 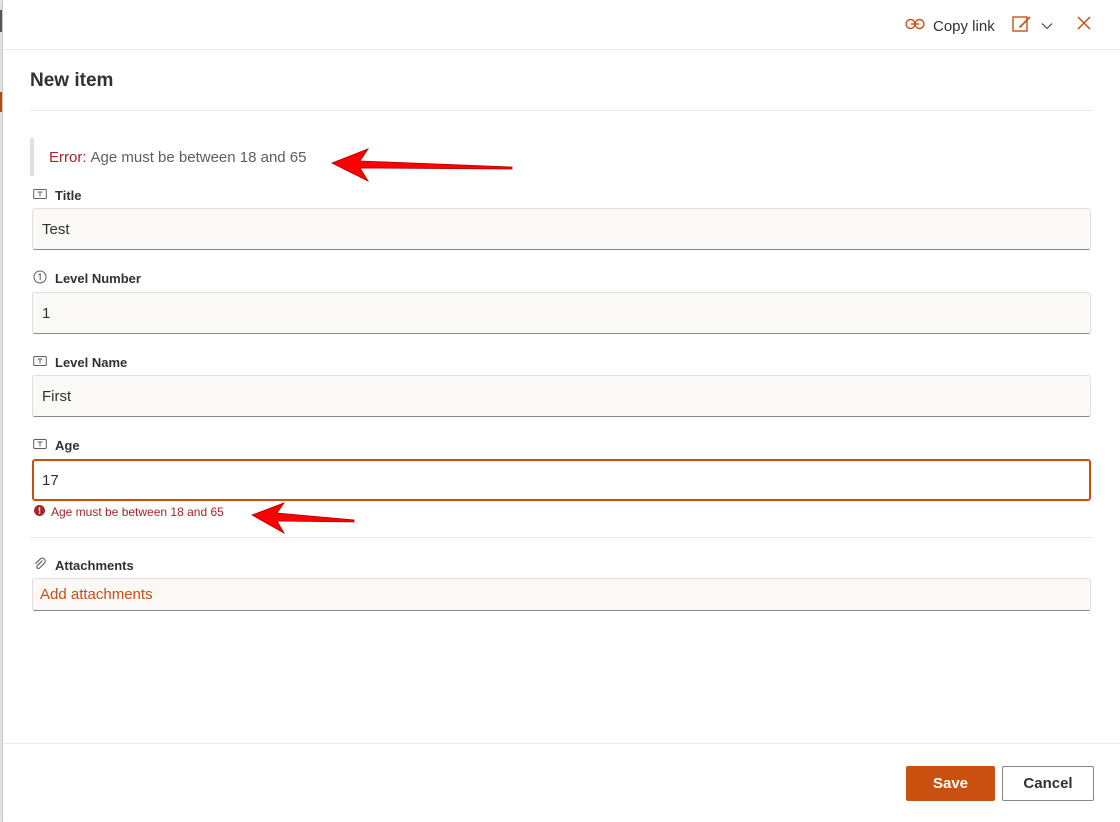 I want to click on panel-command-bar: Copy link, so click(x=561, y=25).